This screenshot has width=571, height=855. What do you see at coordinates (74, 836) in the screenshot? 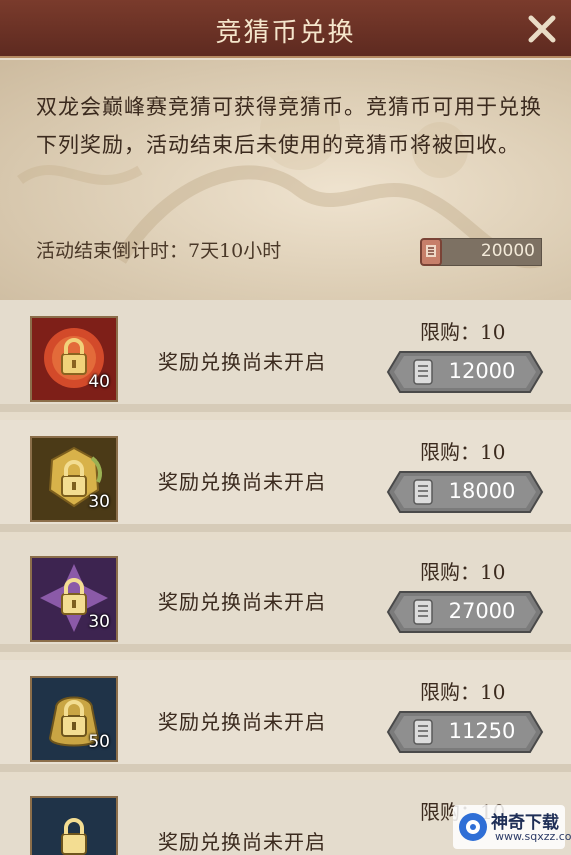
I see `locked-item-icon` at bounding box center [74, 836].